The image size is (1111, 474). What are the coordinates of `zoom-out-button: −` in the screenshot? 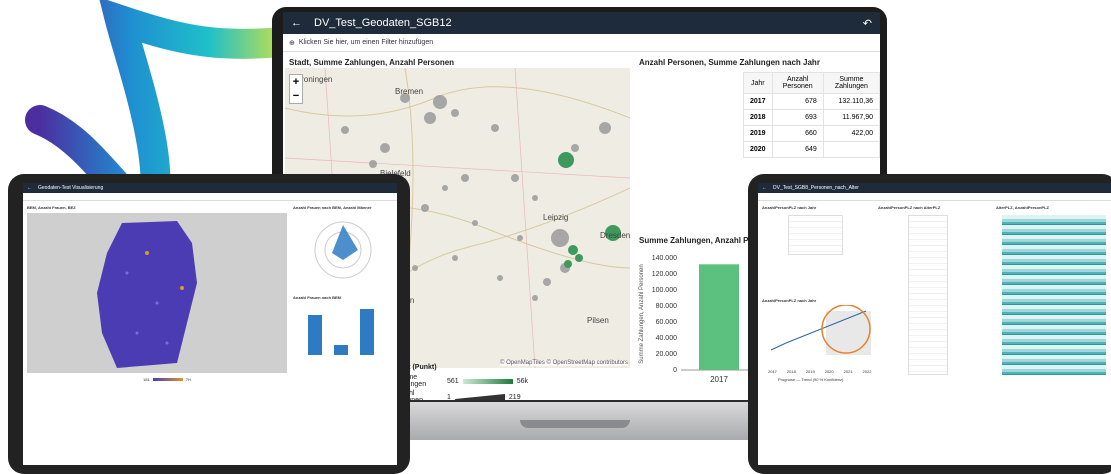 It's located at (296, 96).